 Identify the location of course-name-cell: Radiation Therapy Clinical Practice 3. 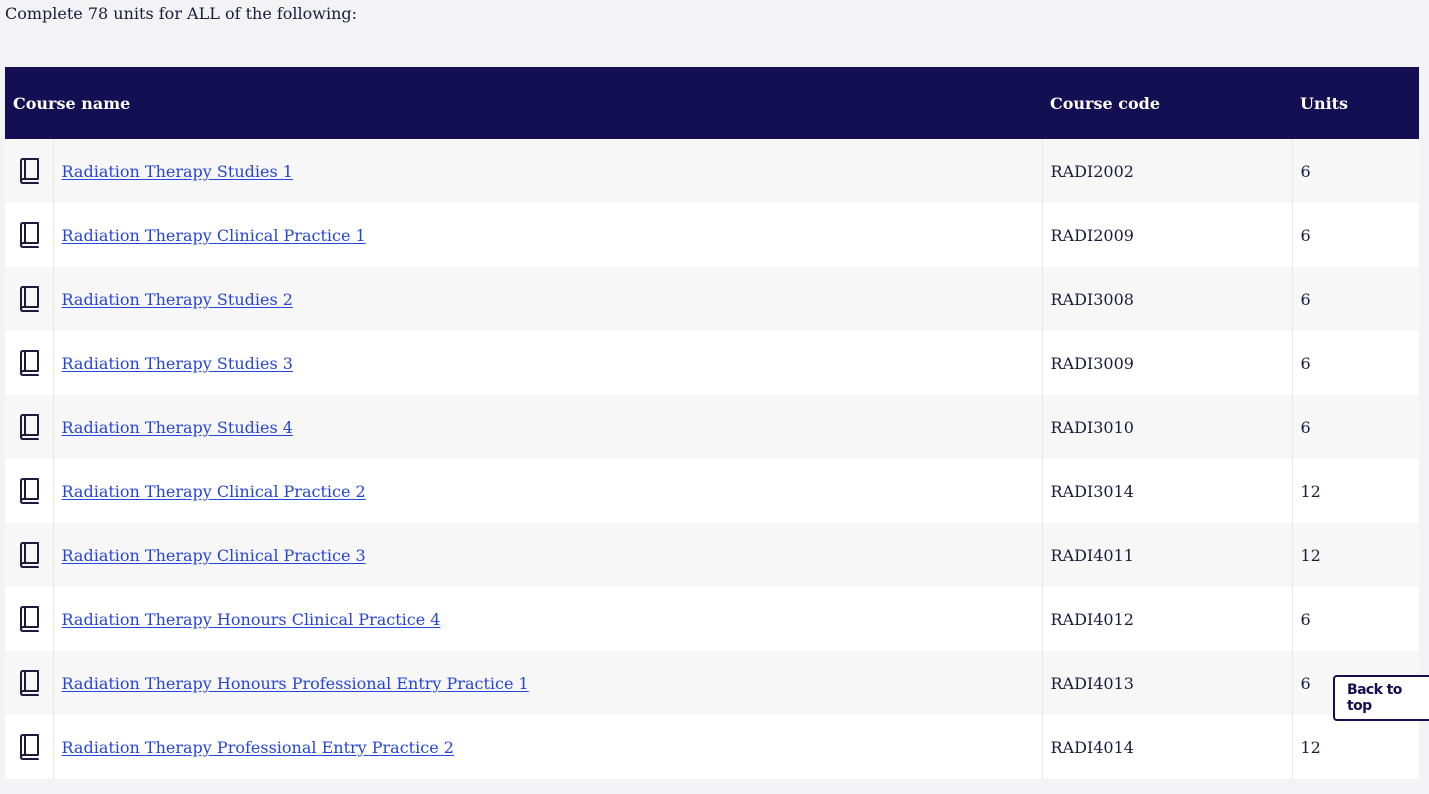
(548, 555).